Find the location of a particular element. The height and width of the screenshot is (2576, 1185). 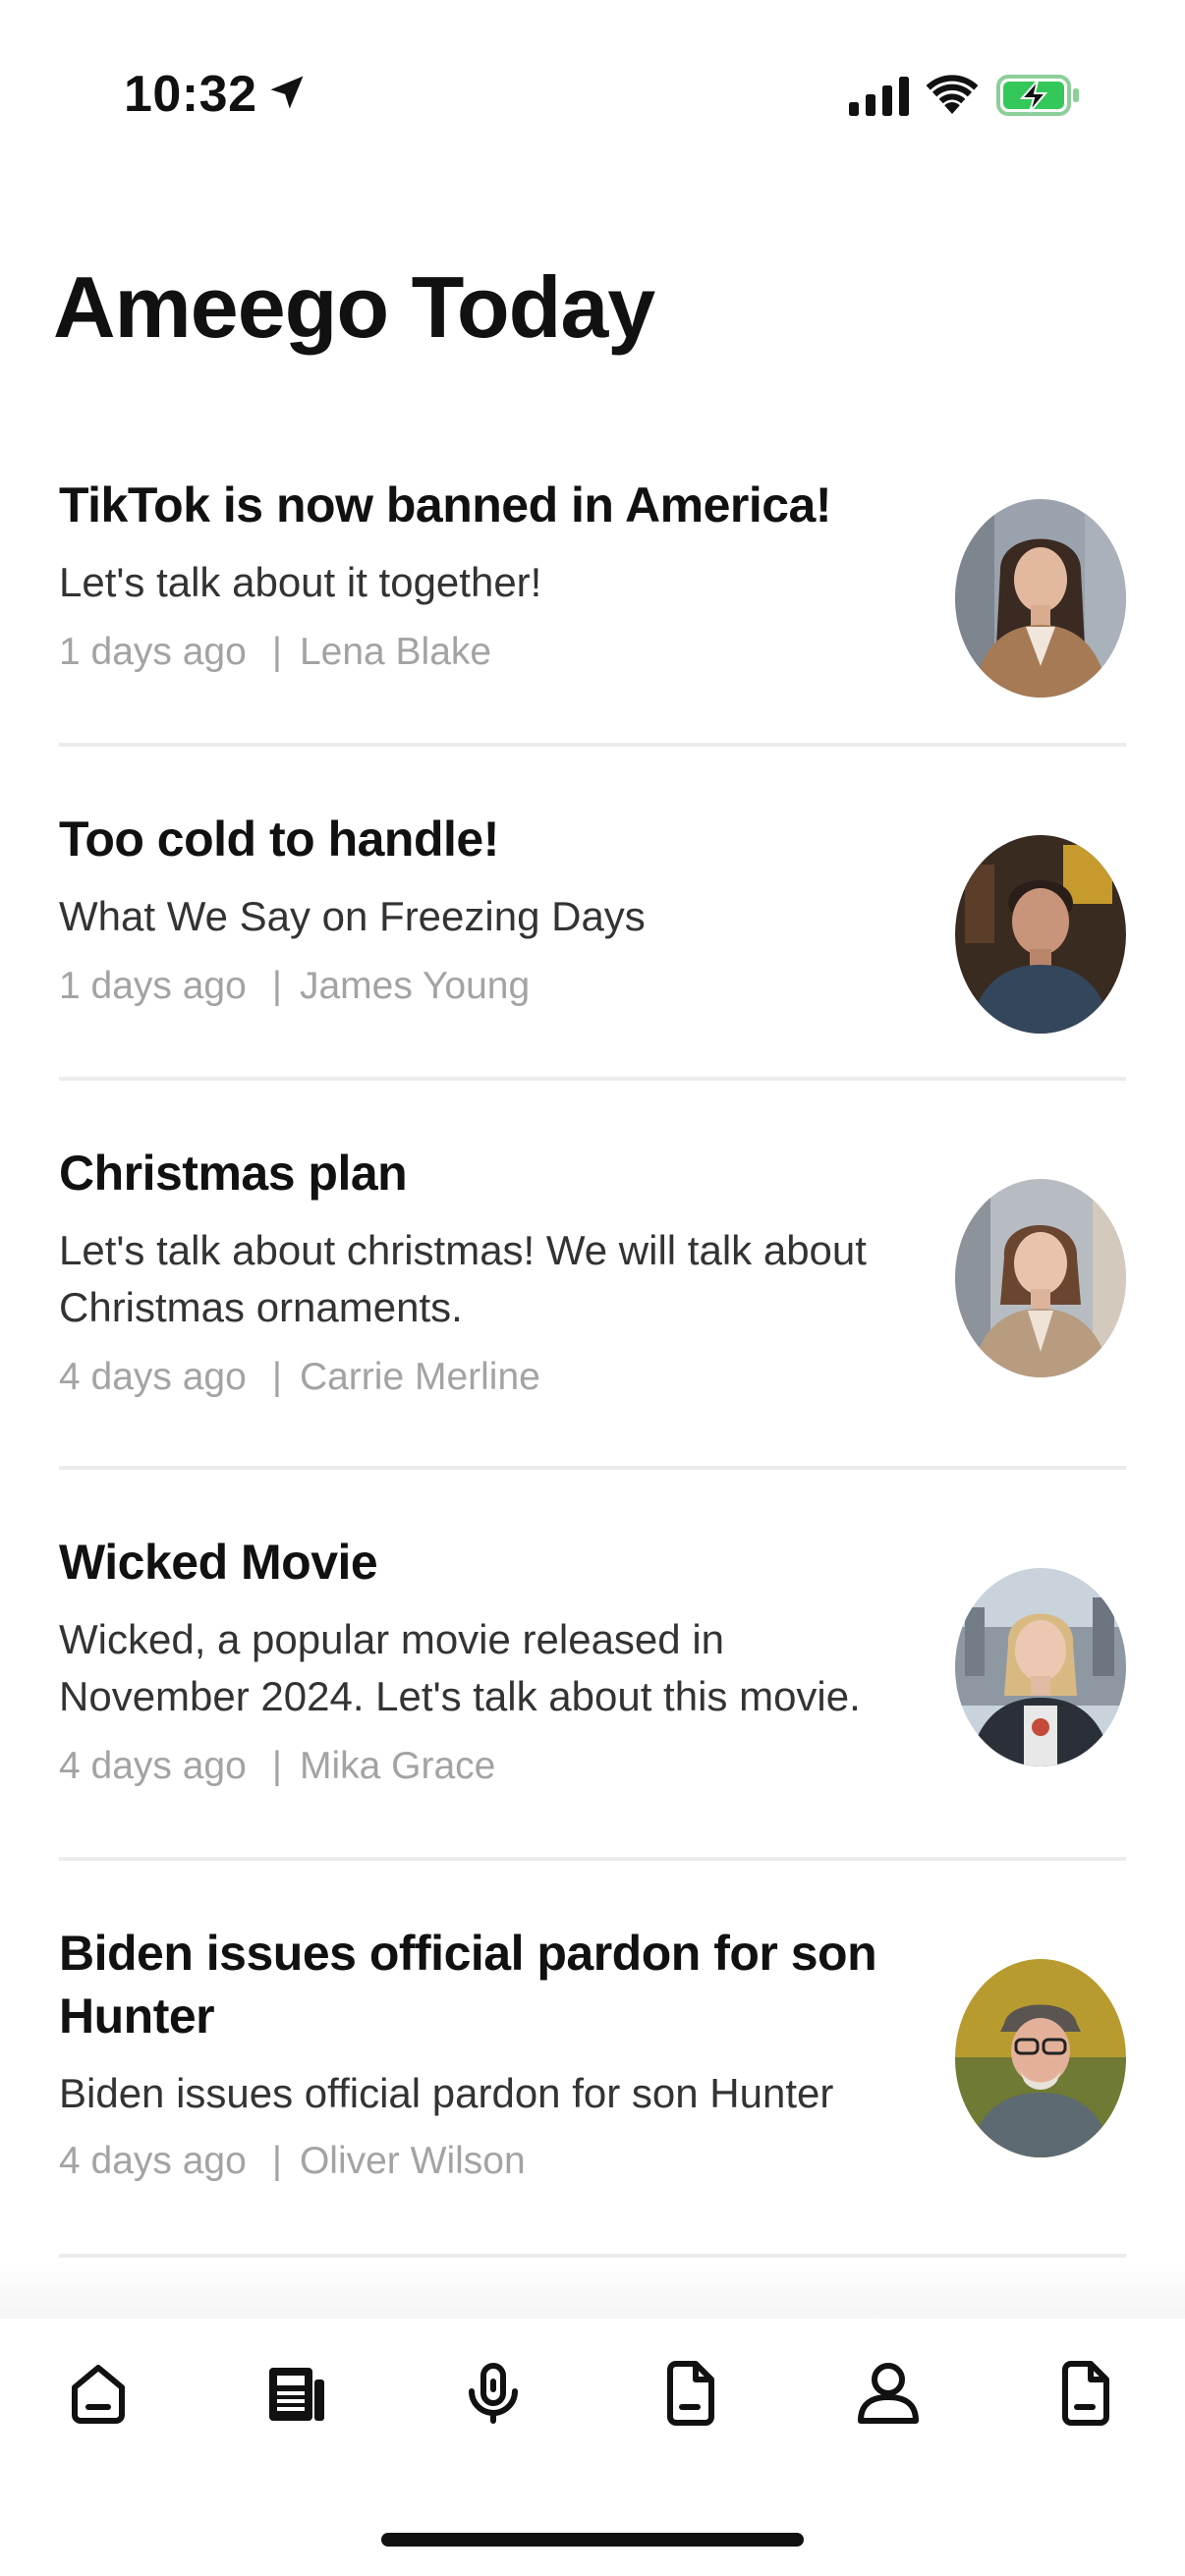

post-title: TikTok is now banned in America! is located at coordinates (446, 504).